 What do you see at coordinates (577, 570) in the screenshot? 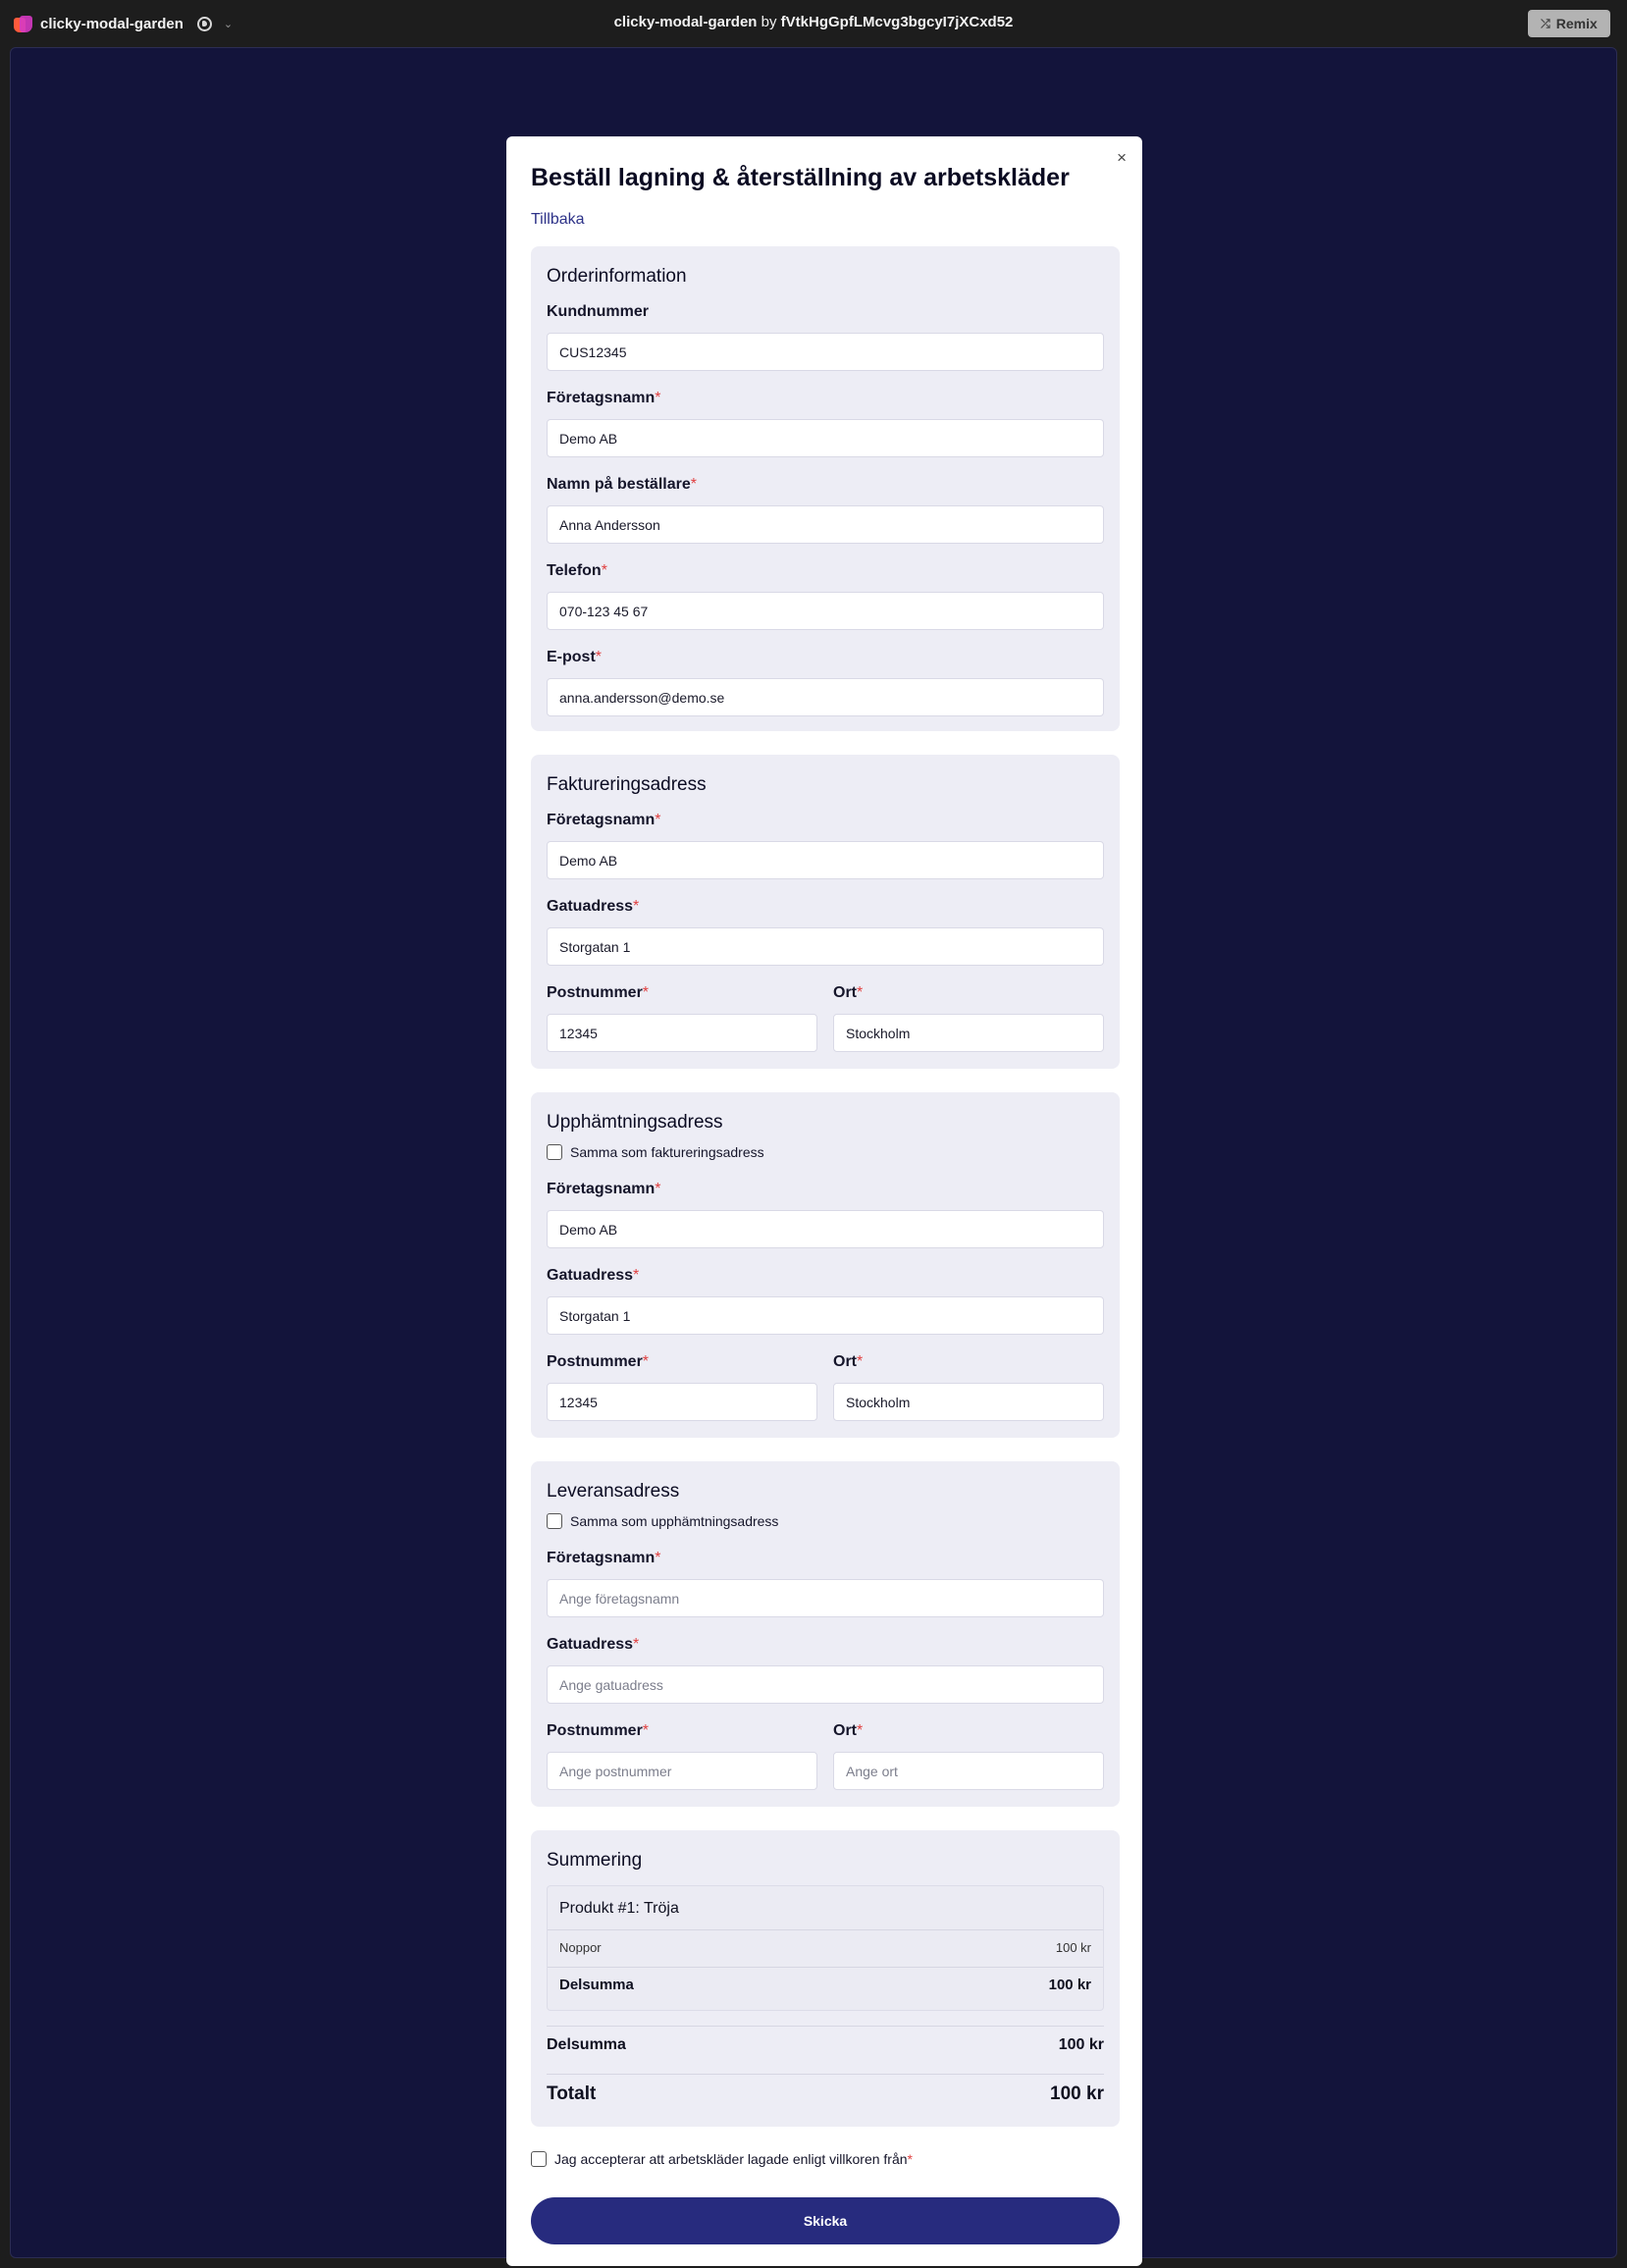
I see `phone-label: Telefon*` at bounding box center [577, 570].